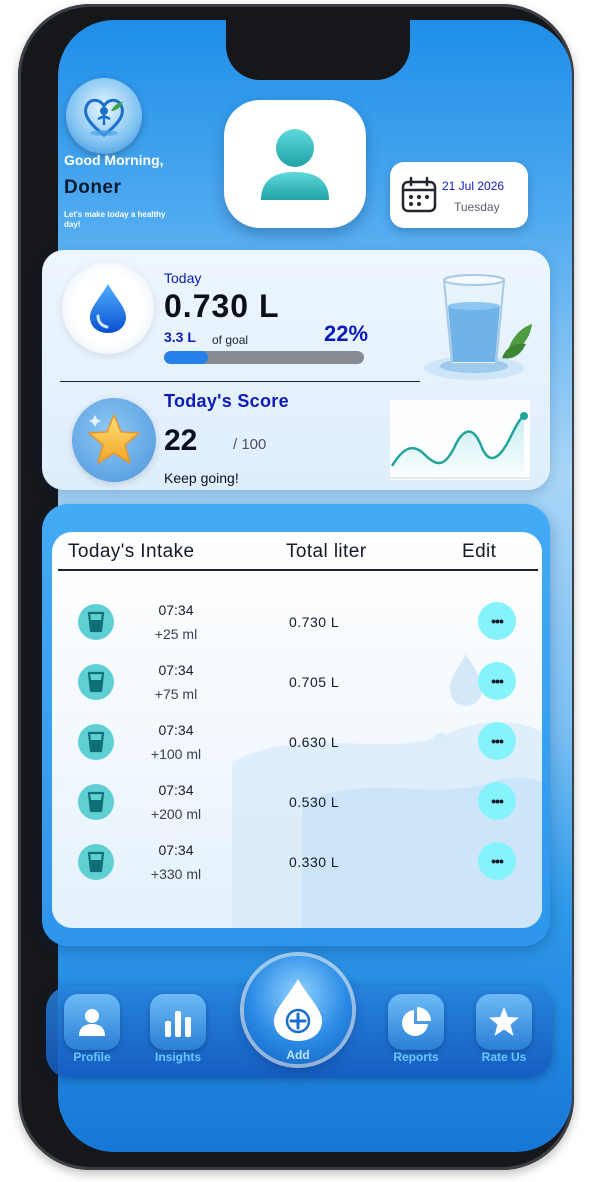 The width and height of the screenshot is (592, 1182). I want to click on user-icon, so click(295, 164).